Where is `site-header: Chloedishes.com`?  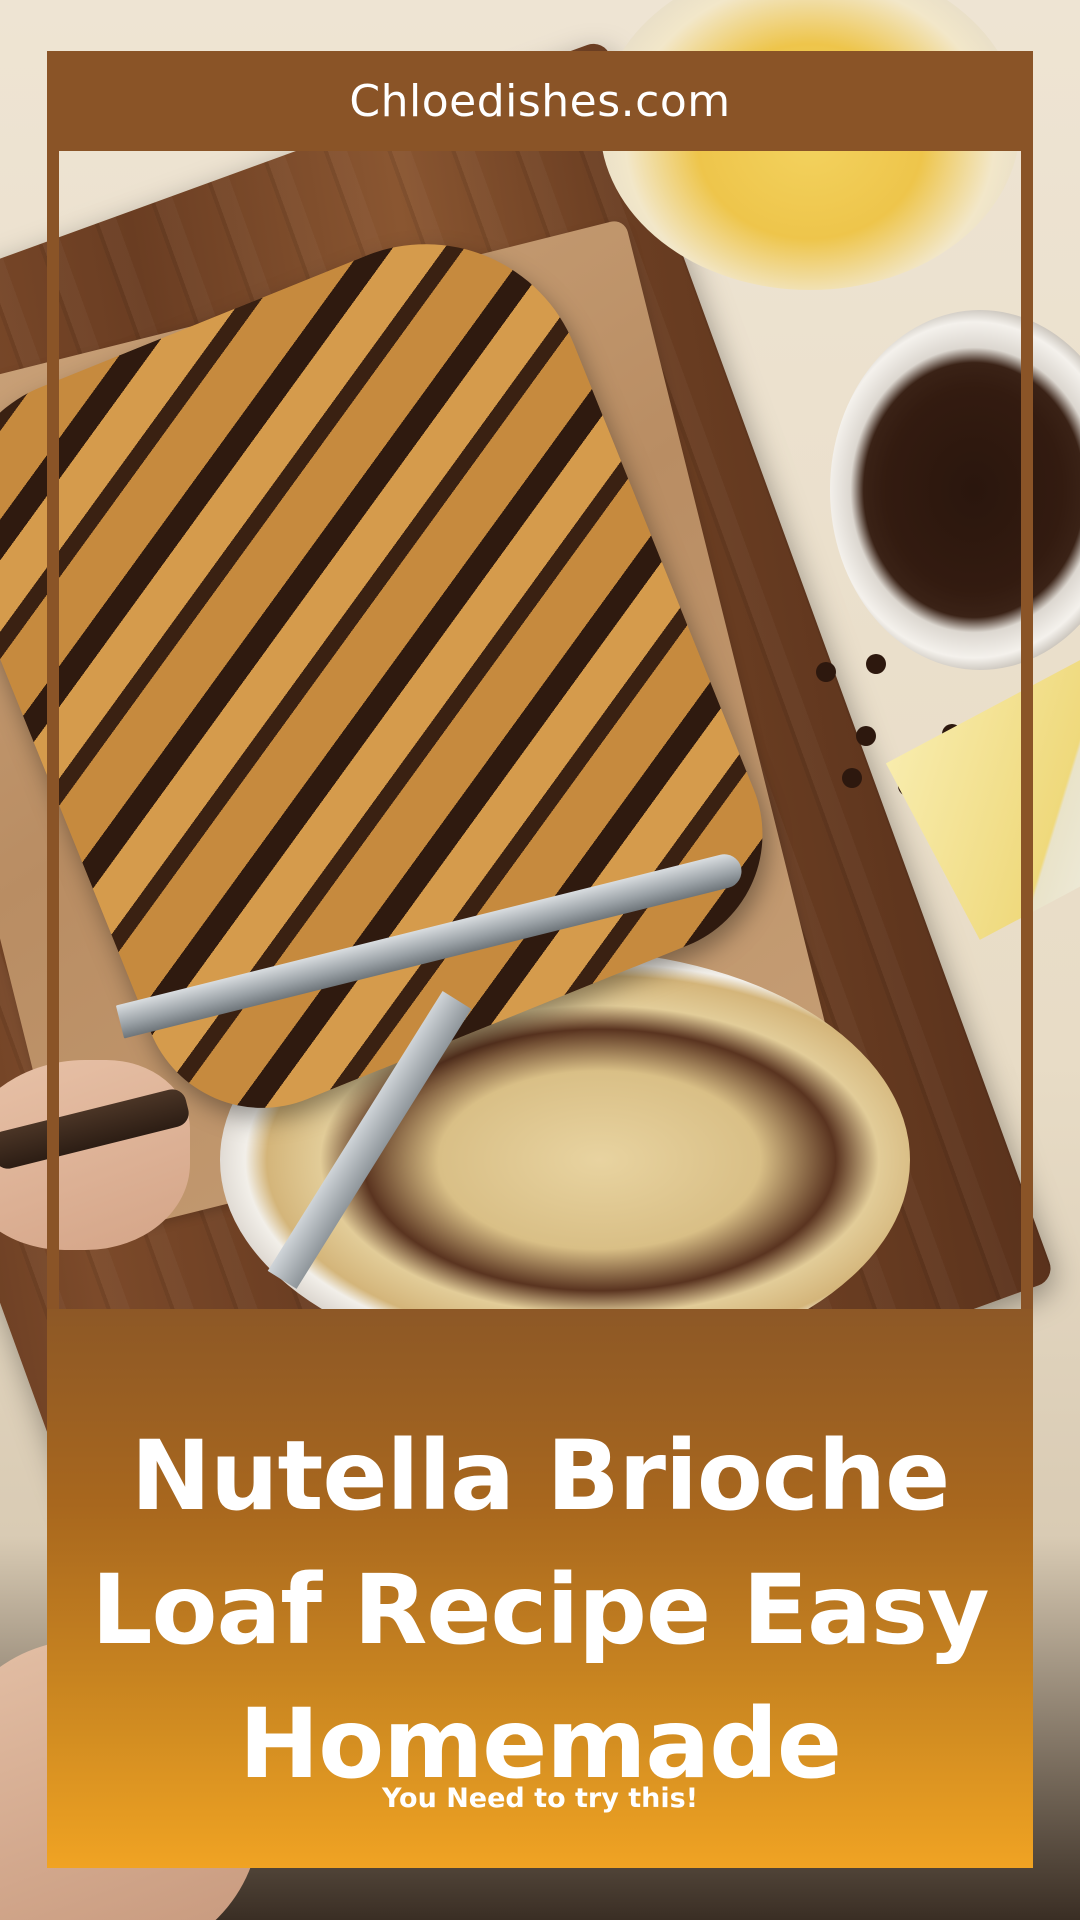
site-header: Chloedishes.com is located at coordinates (540, 101).